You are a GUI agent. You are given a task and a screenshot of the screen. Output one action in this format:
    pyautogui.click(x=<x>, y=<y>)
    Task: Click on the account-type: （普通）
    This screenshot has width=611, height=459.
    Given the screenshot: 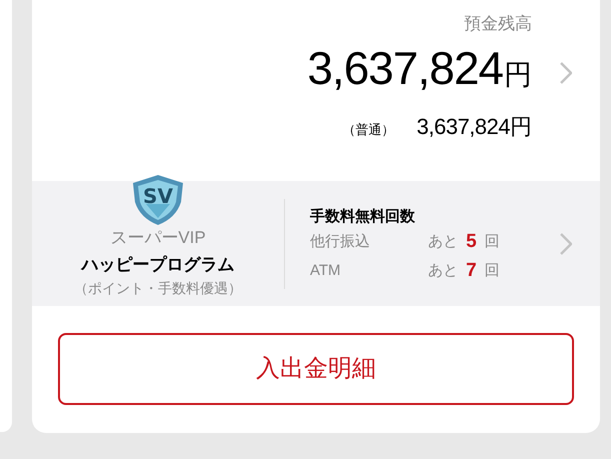 What is the action you would take?
    pyautogui.click(x=368, y=130)
    